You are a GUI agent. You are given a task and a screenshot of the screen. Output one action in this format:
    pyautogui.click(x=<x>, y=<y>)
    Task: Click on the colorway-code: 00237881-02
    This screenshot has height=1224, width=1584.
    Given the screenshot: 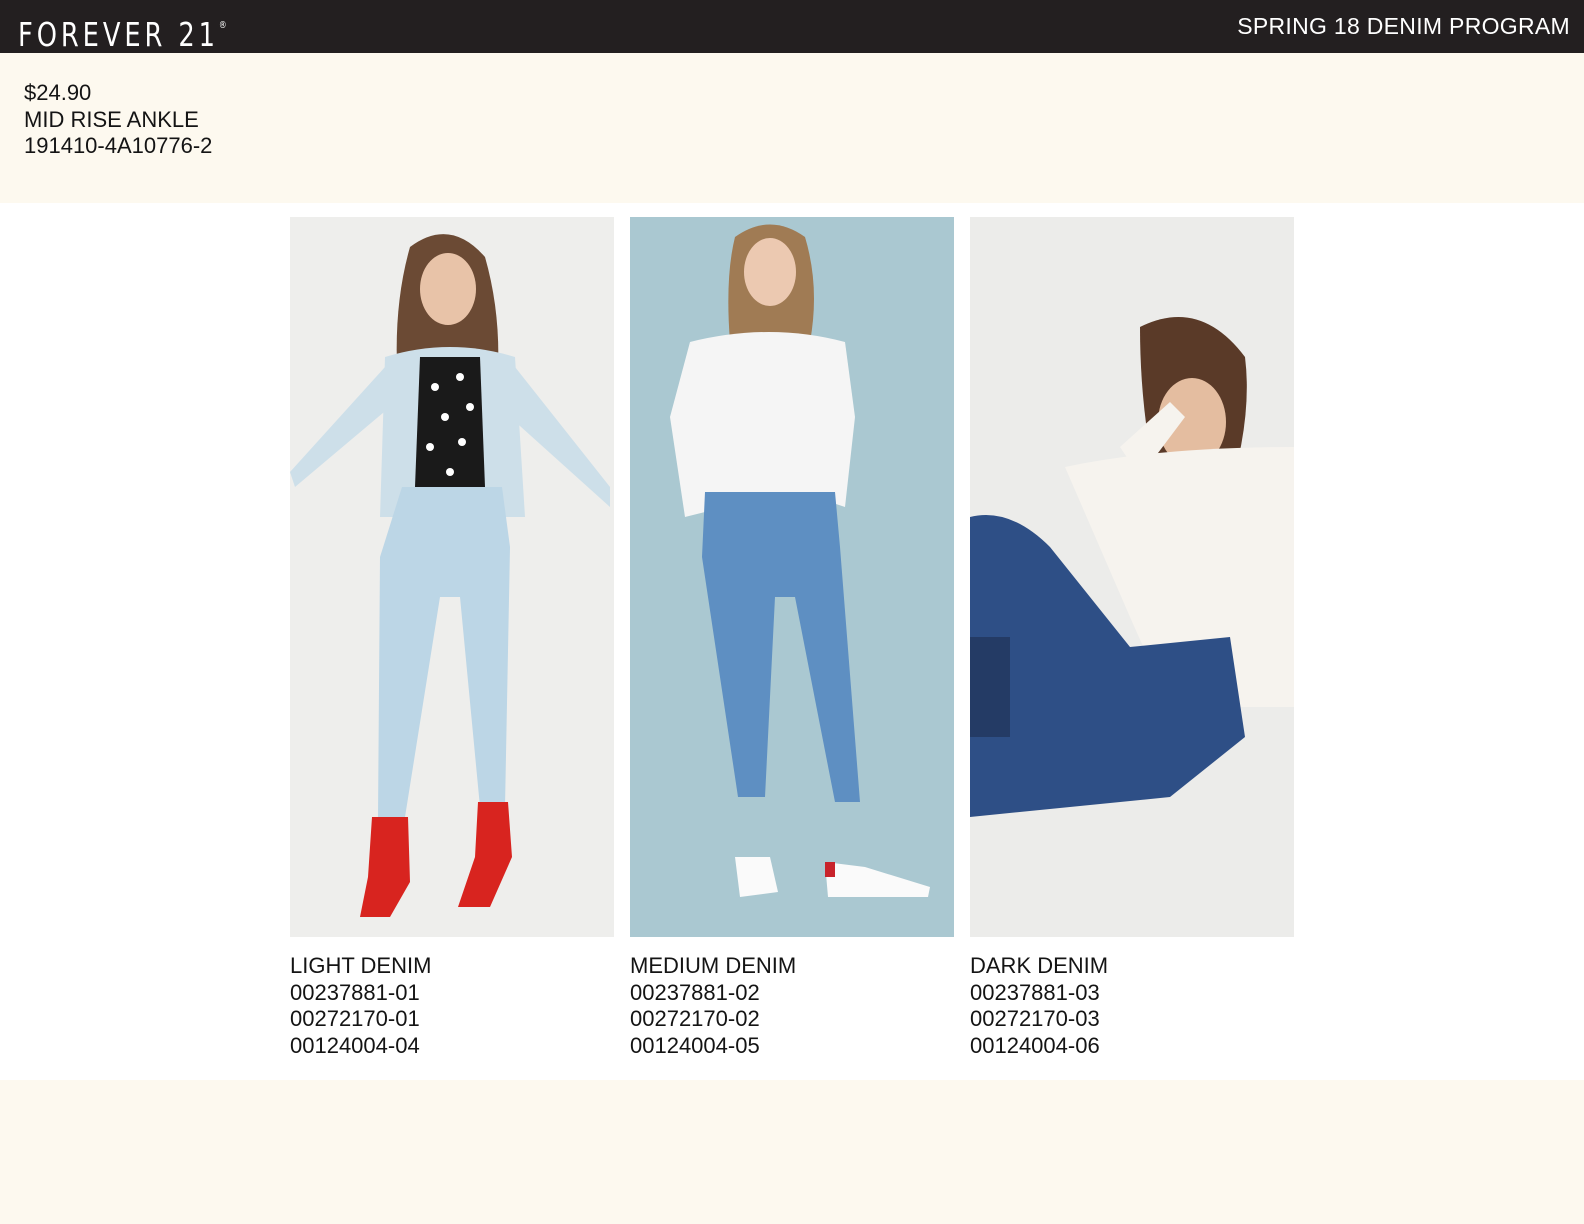 What is the action you would take?
    pyautogui.click(x=695, y=992)
    